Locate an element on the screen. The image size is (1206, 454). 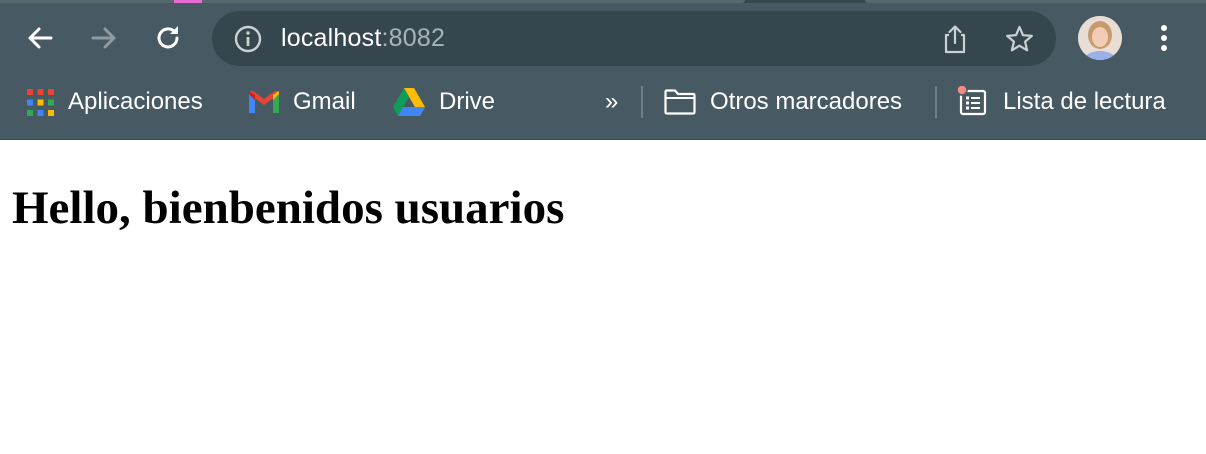
address-bar: localhost:8082 is located at coordinates (634, 38).